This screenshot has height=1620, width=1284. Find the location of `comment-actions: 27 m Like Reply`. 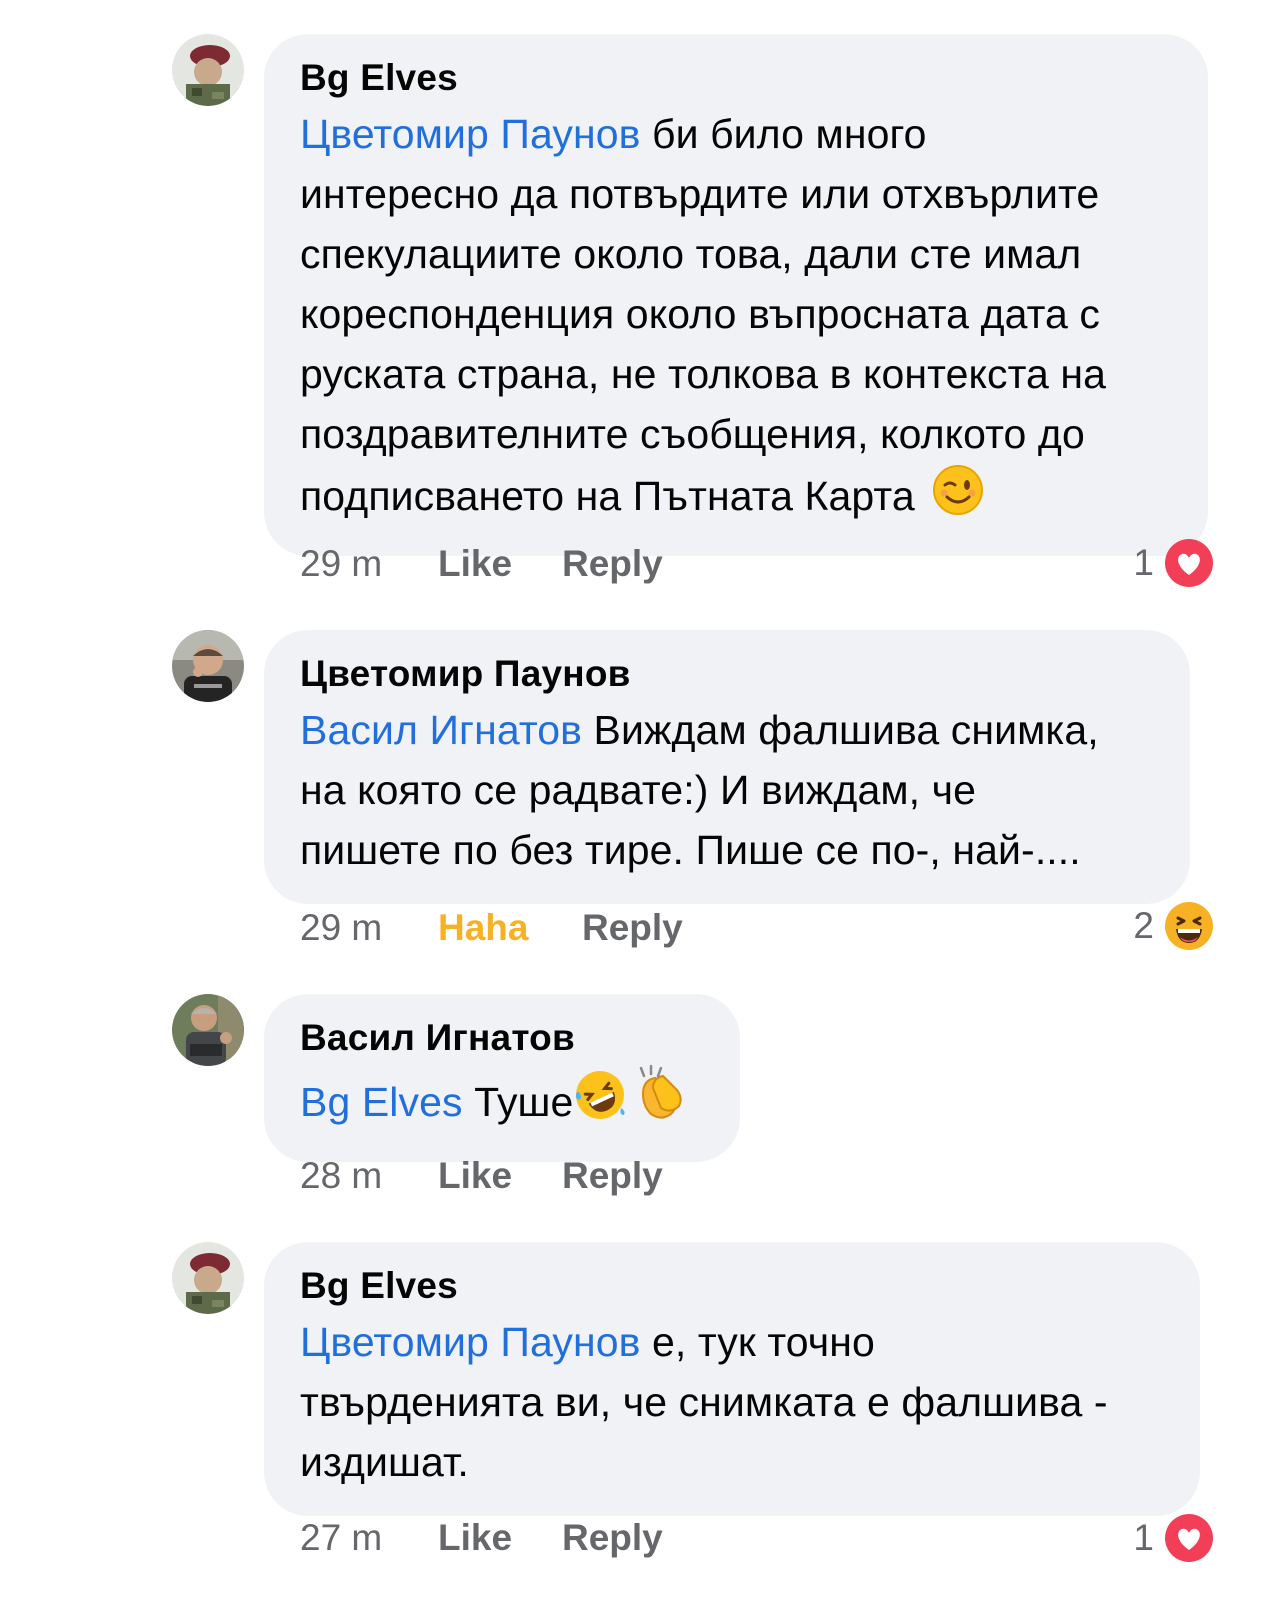

comment-actions: 27 m Like Reply is located at coordinates (481, 1538).